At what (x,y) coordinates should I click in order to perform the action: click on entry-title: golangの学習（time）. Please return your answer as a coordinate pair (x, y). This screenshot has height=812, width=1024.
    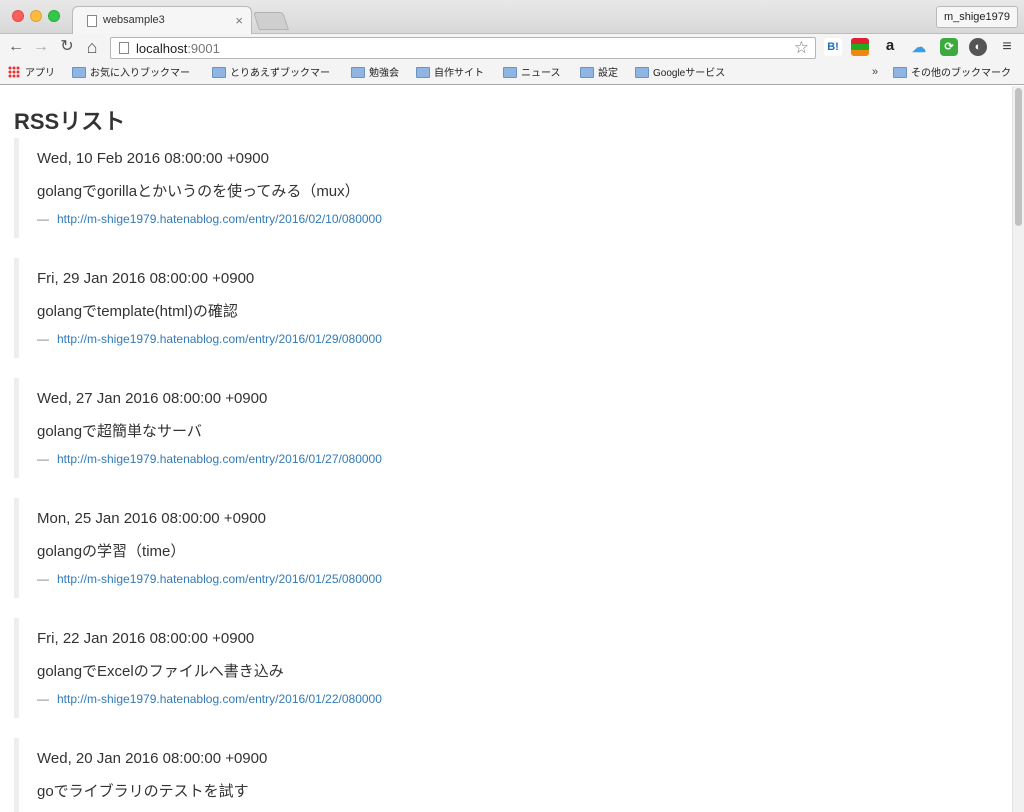
    Looking at the image, I should click on (111, 551).